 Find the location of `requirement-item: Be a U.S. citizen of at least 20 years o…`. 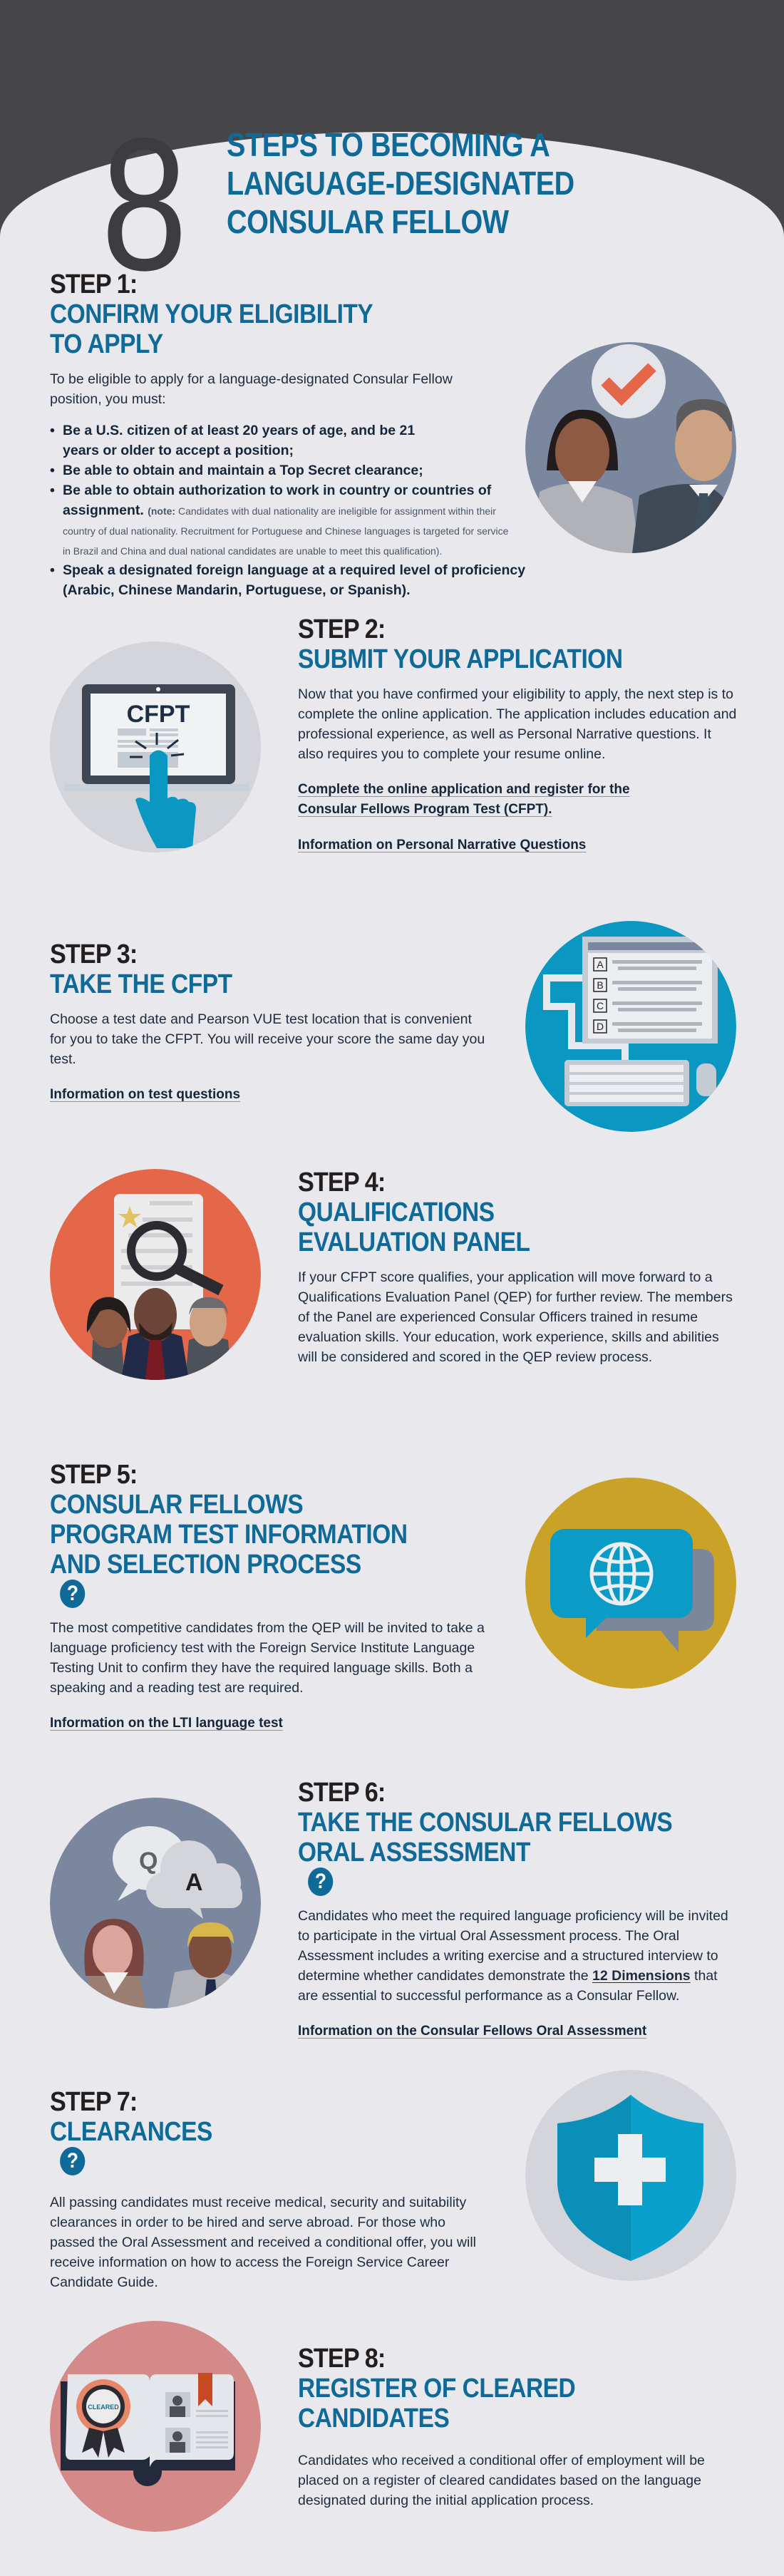

requirement-item: Be a U.S. citizen of at least 20 years o… is located at coordinates (249, 440).